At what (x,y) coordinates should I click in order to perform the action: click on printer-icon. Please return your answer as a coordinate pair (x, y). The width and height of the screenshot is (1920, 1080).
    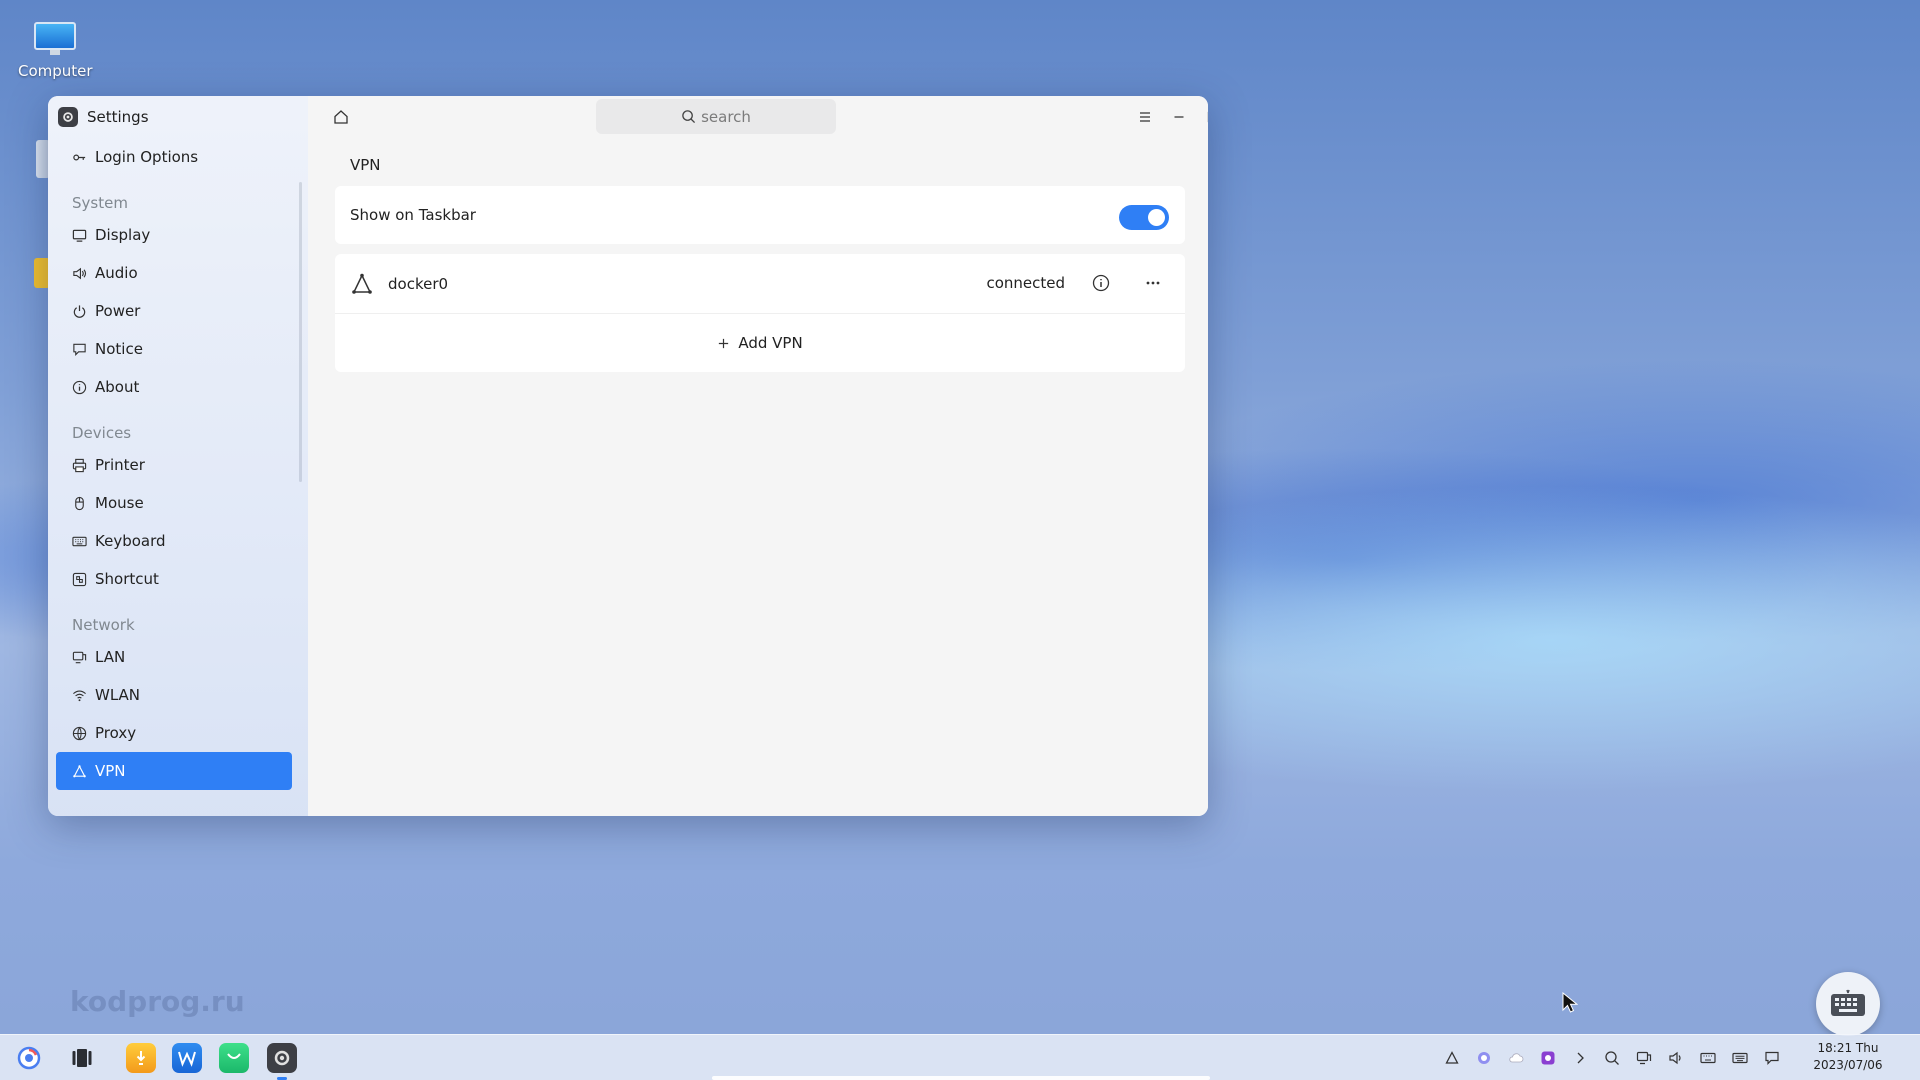
    Looking at the image, I should click on (79, 465).